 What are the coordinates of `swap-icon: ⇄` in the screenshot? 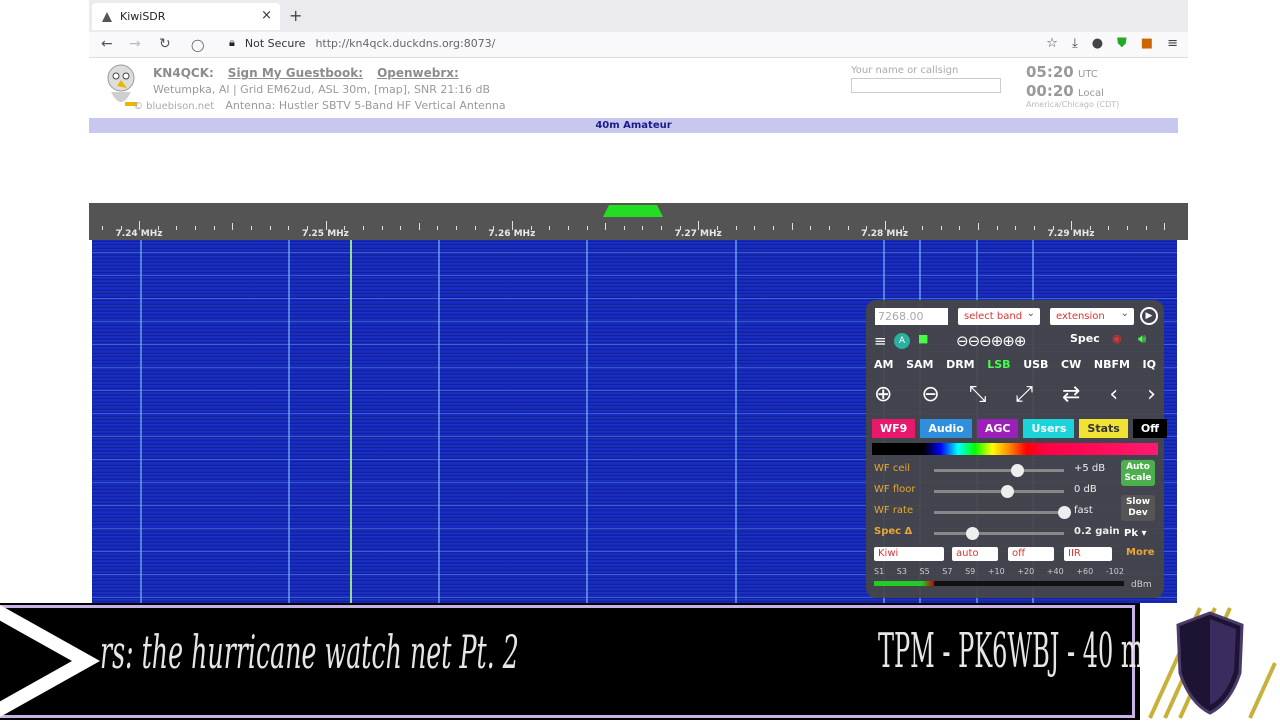 It's located at (1071, 394).